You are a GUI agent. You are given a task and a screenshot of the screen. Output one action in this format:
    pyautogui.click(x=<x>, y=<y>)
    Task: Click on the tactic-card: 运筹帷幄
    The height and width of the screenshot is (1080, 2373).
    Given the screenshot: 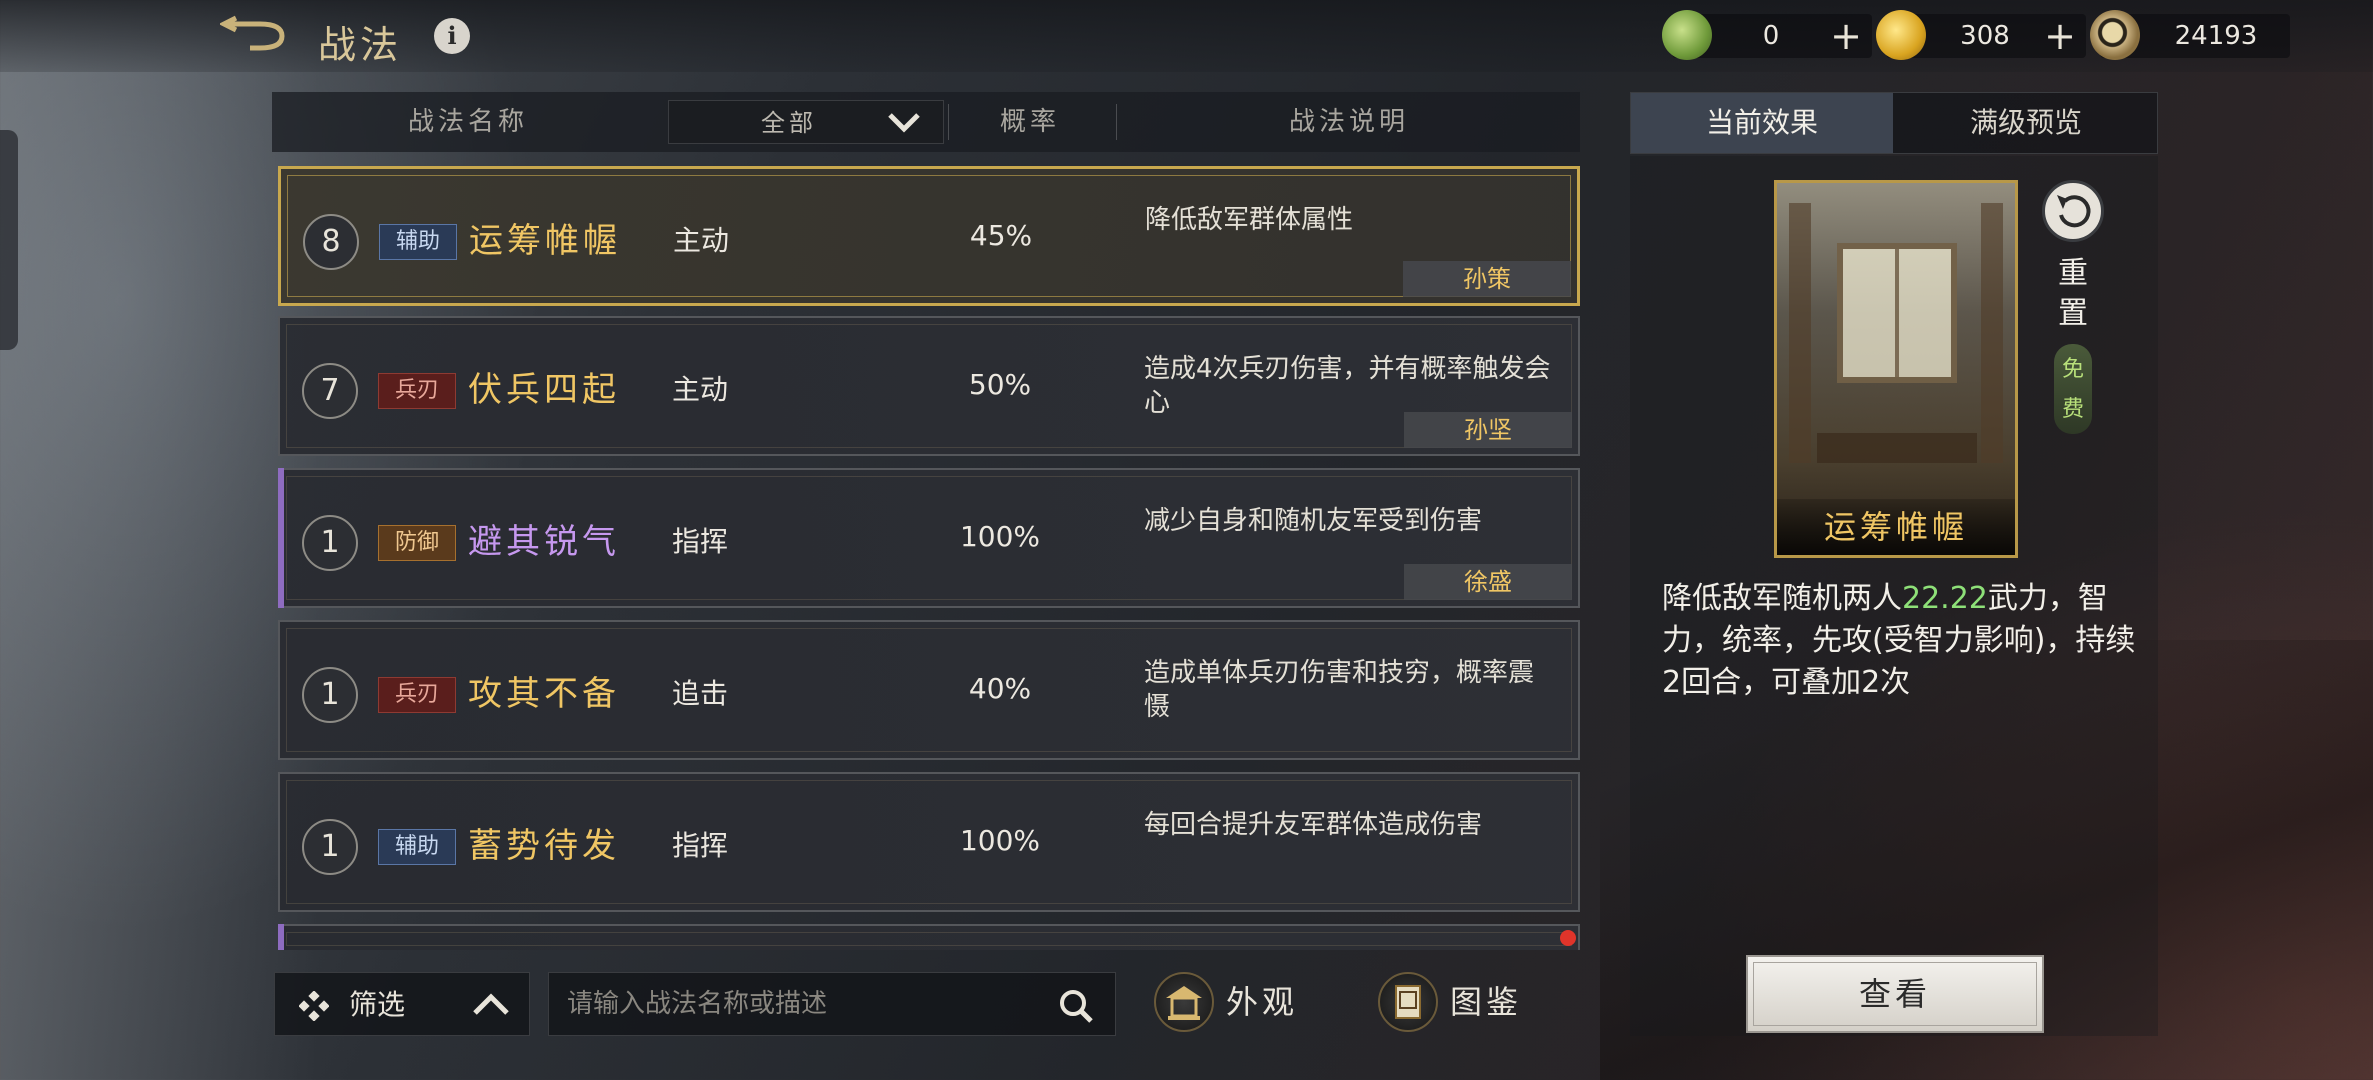 What is the action you would take?
    pyautogui.click(x=1896, y=369)
    